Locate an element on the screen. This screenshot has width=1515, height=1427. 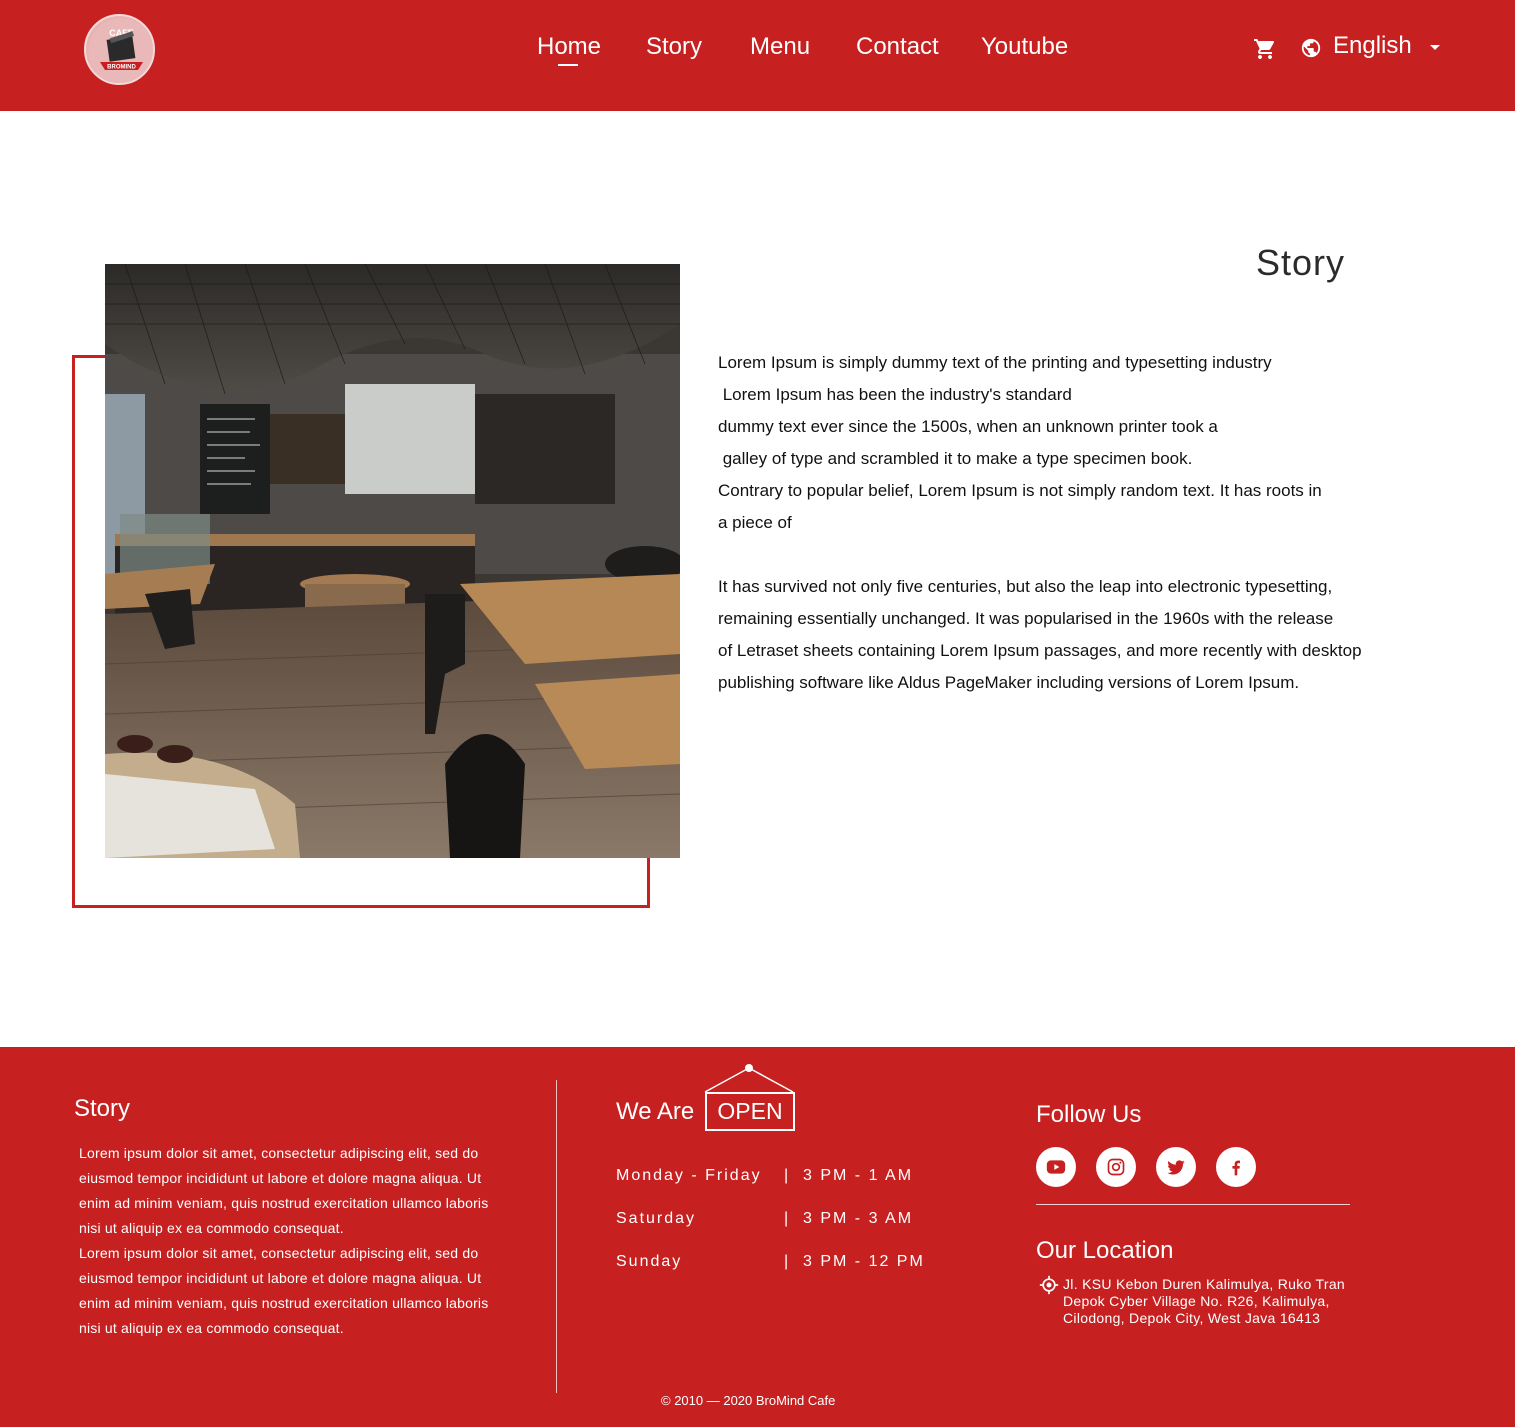
twitter-icon is located at coordinates (1176, 1167).